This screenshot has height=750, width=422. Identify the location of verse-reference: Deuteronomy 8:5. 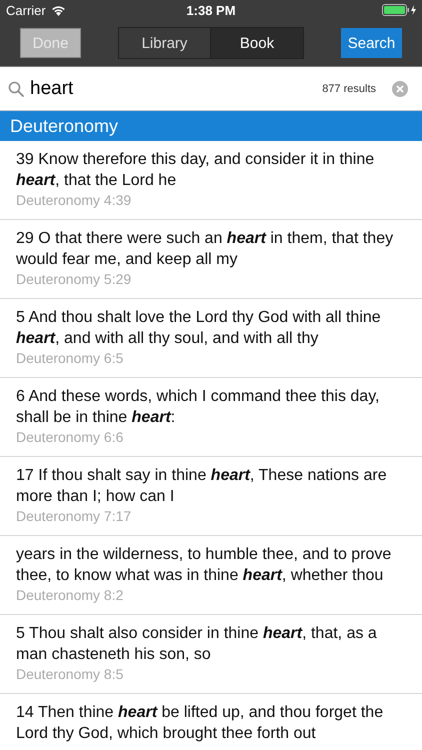
(70, 674).